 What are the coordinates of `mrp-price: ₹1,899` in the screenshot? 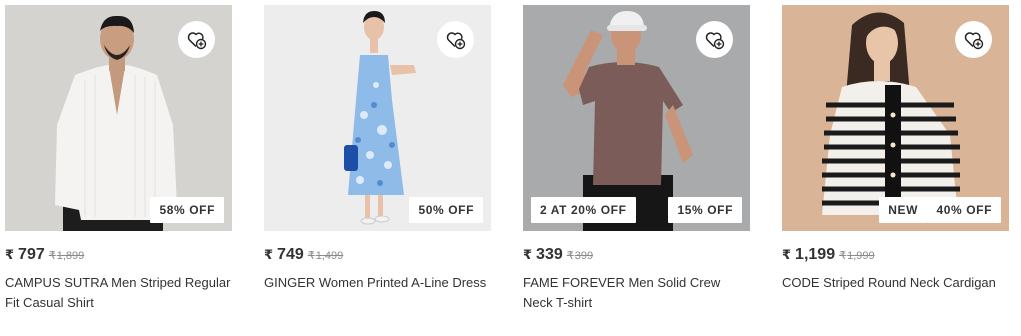 It's located at (67, 255).